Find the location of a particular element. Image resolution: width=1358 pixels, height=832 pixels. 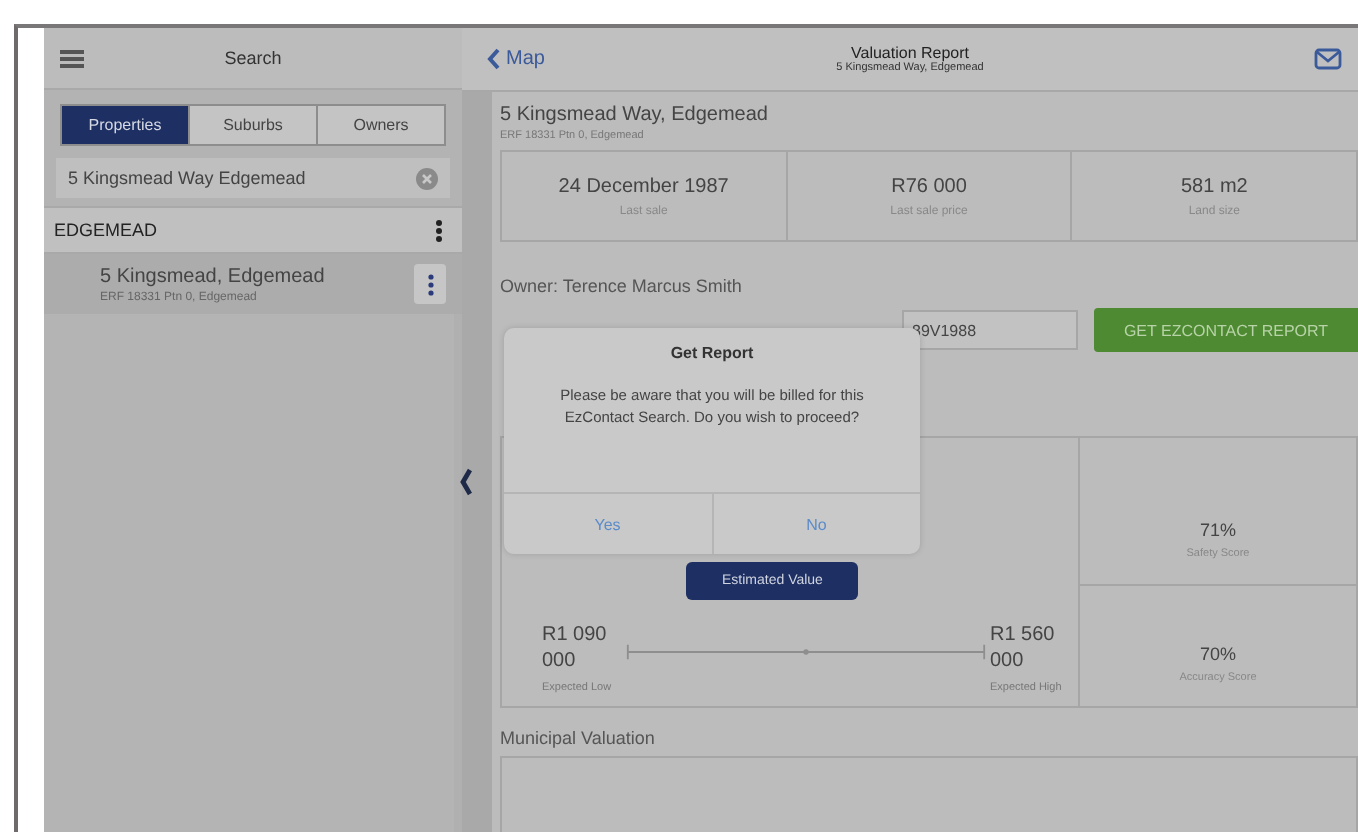

search-tab: Owners is located at coordinates (380, 125).